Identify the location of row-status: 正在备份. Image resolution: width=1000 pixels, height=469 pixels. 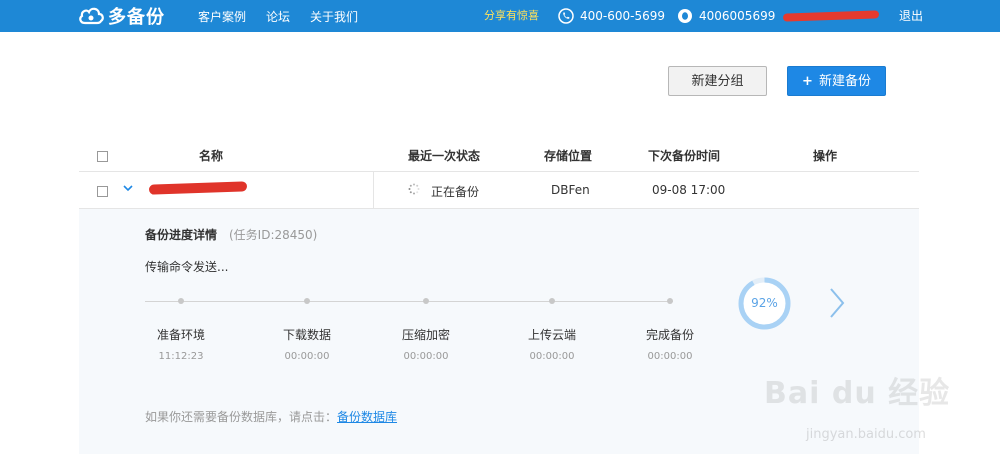
(455, 192).